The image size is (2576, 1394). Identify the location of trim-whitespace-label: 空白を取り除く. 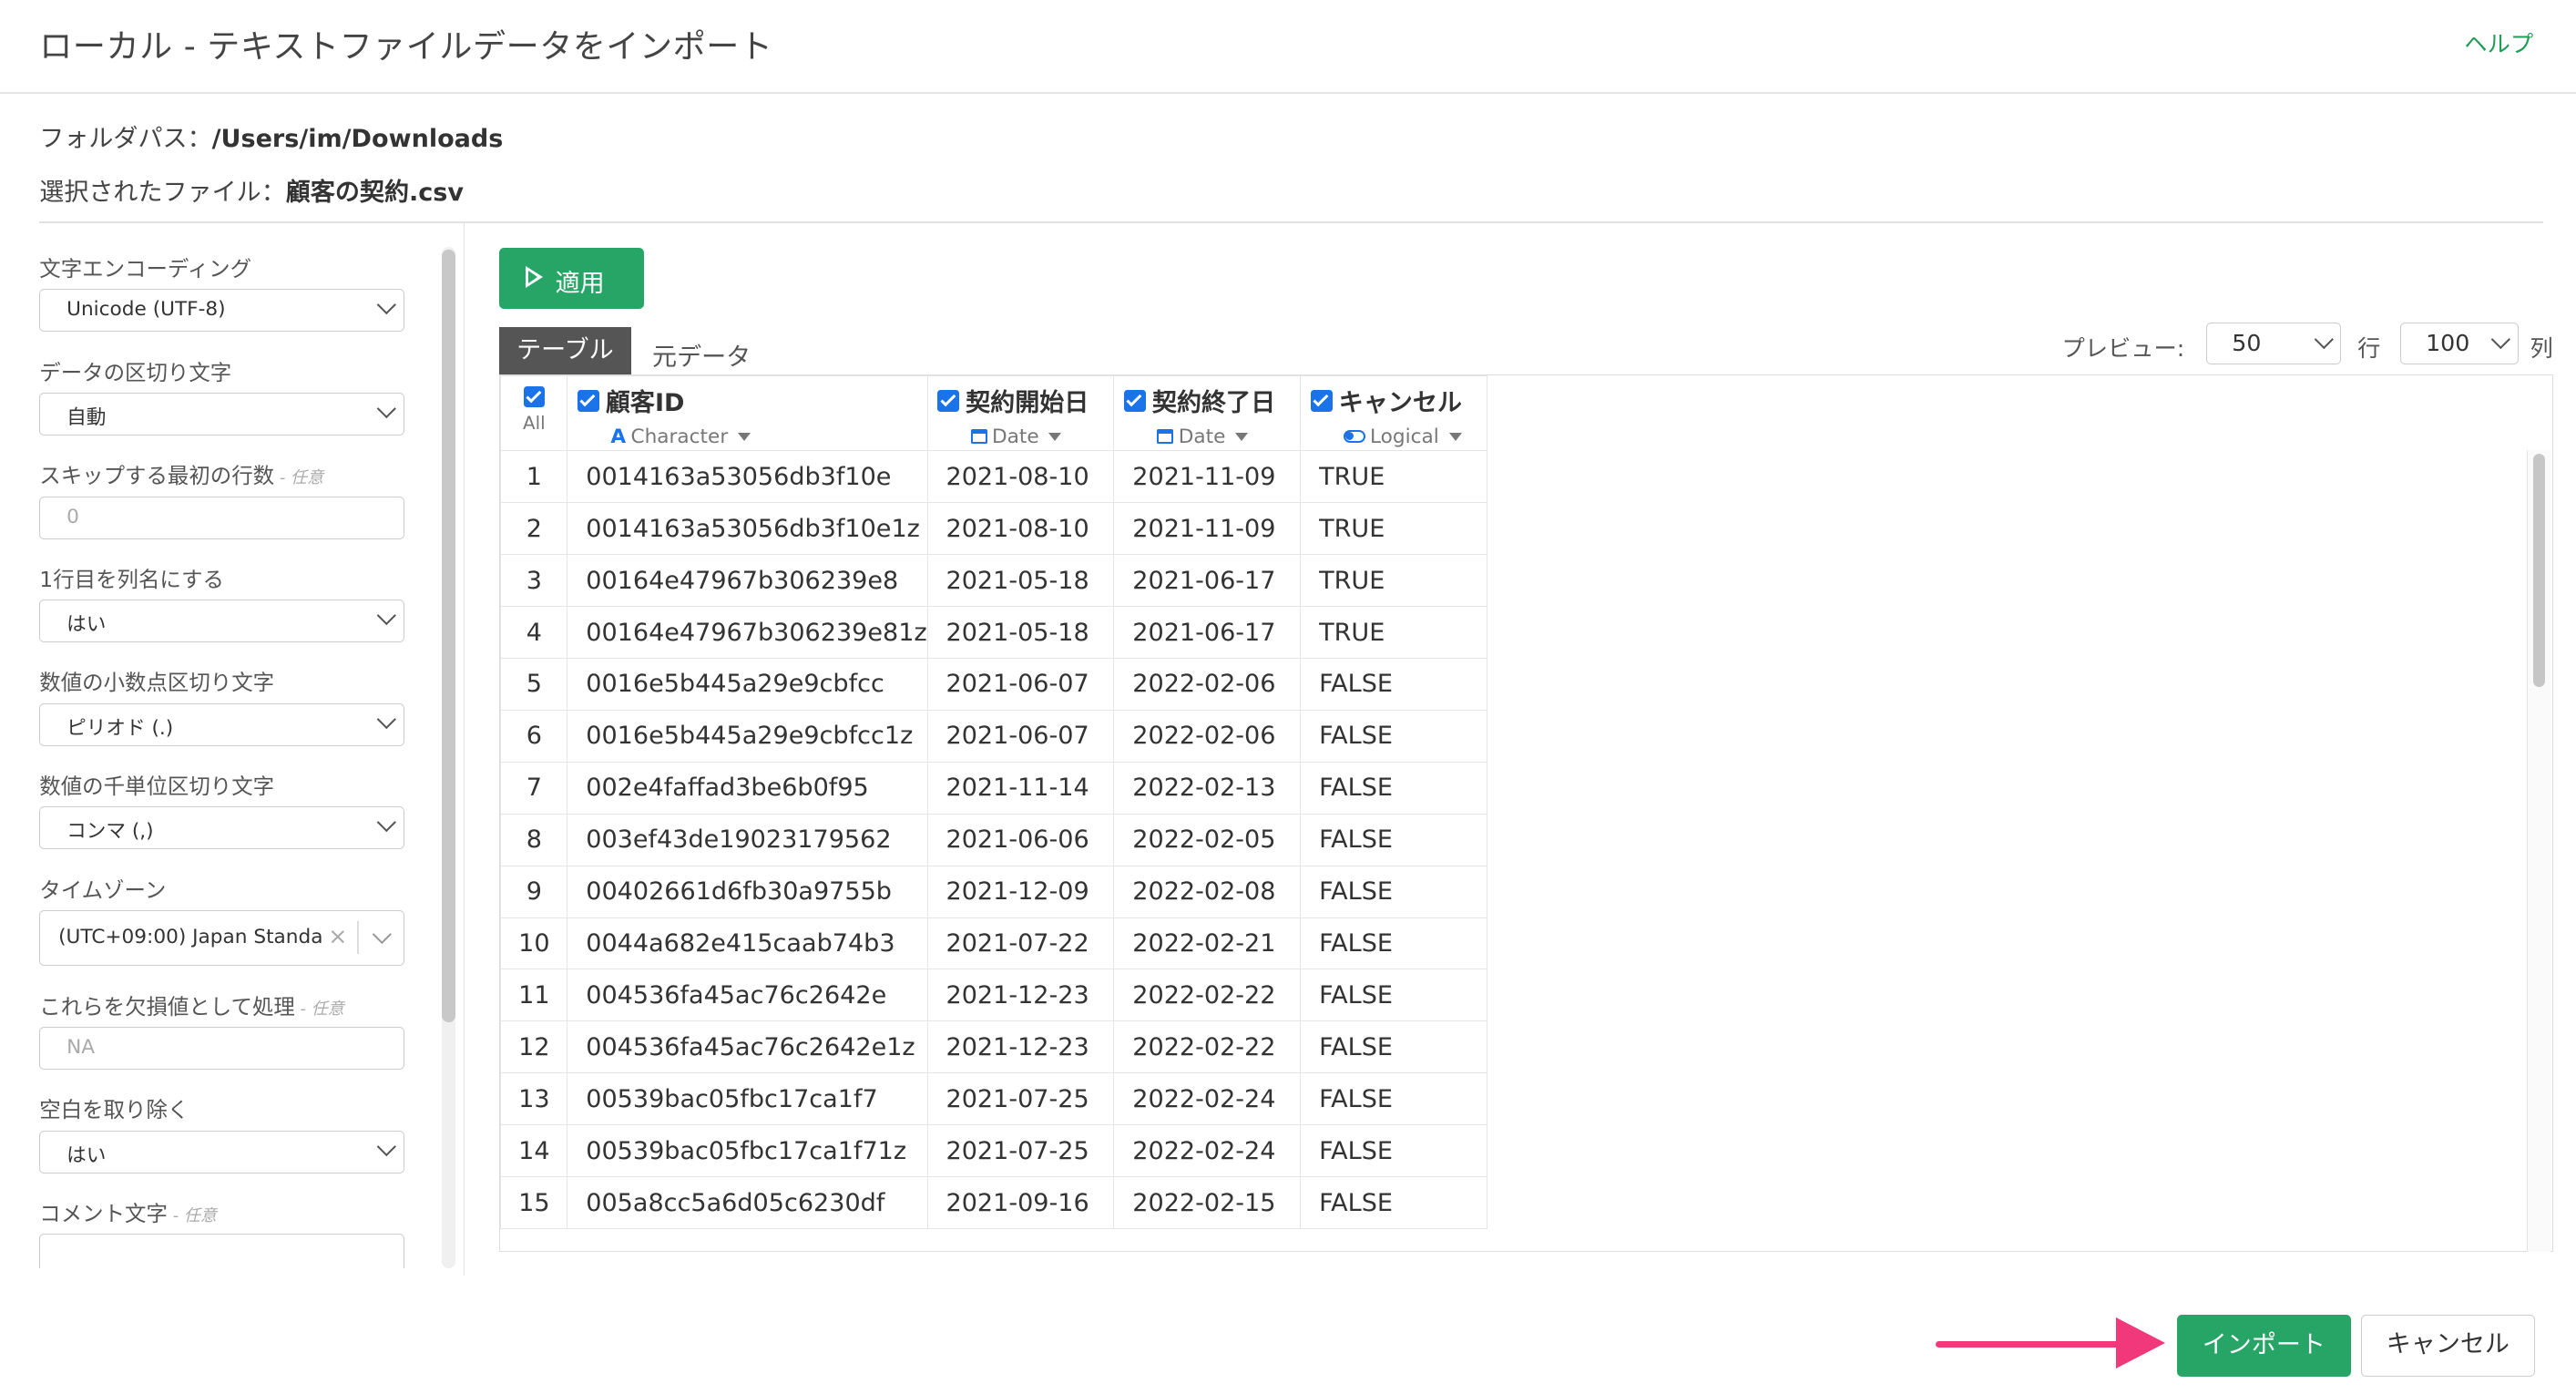
(114, 1110).